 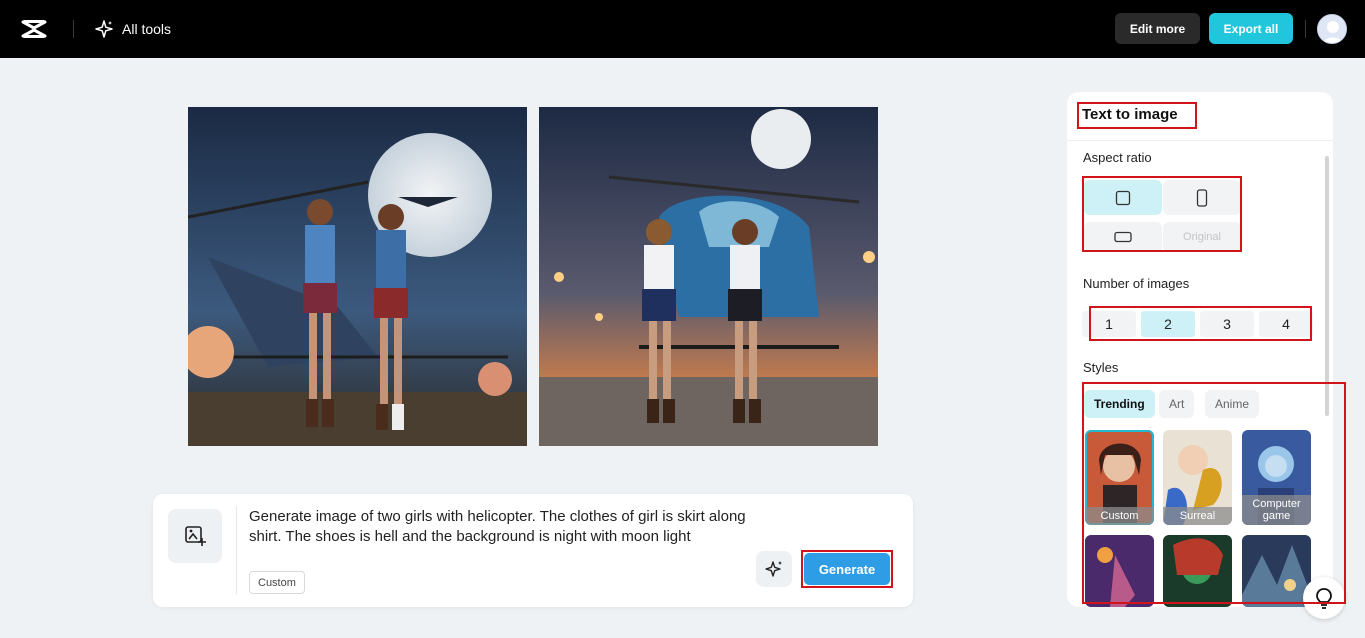 What do you see at coordinates (847, 569) in the screenshot?
I see `generate-button: Generate` at bounding box center [847, 569].